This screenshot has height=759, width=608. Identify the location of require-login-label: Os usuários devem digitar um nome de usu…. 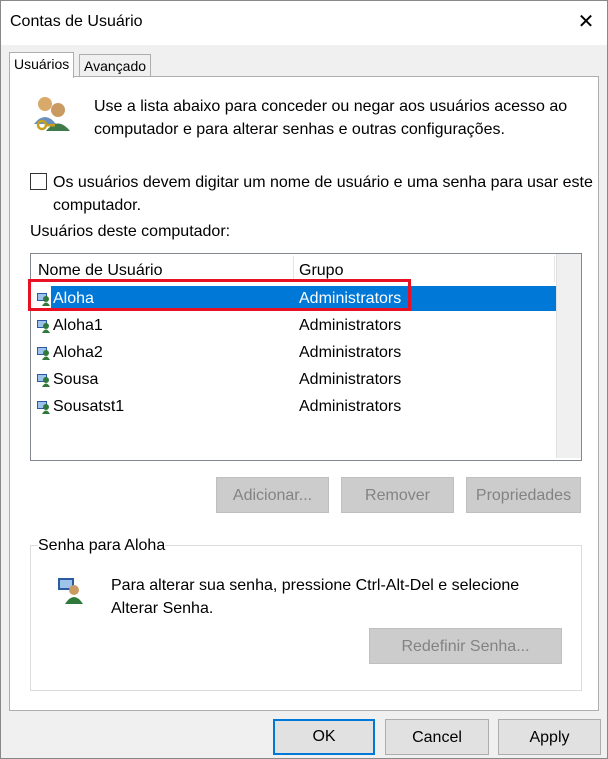
(323, 194).